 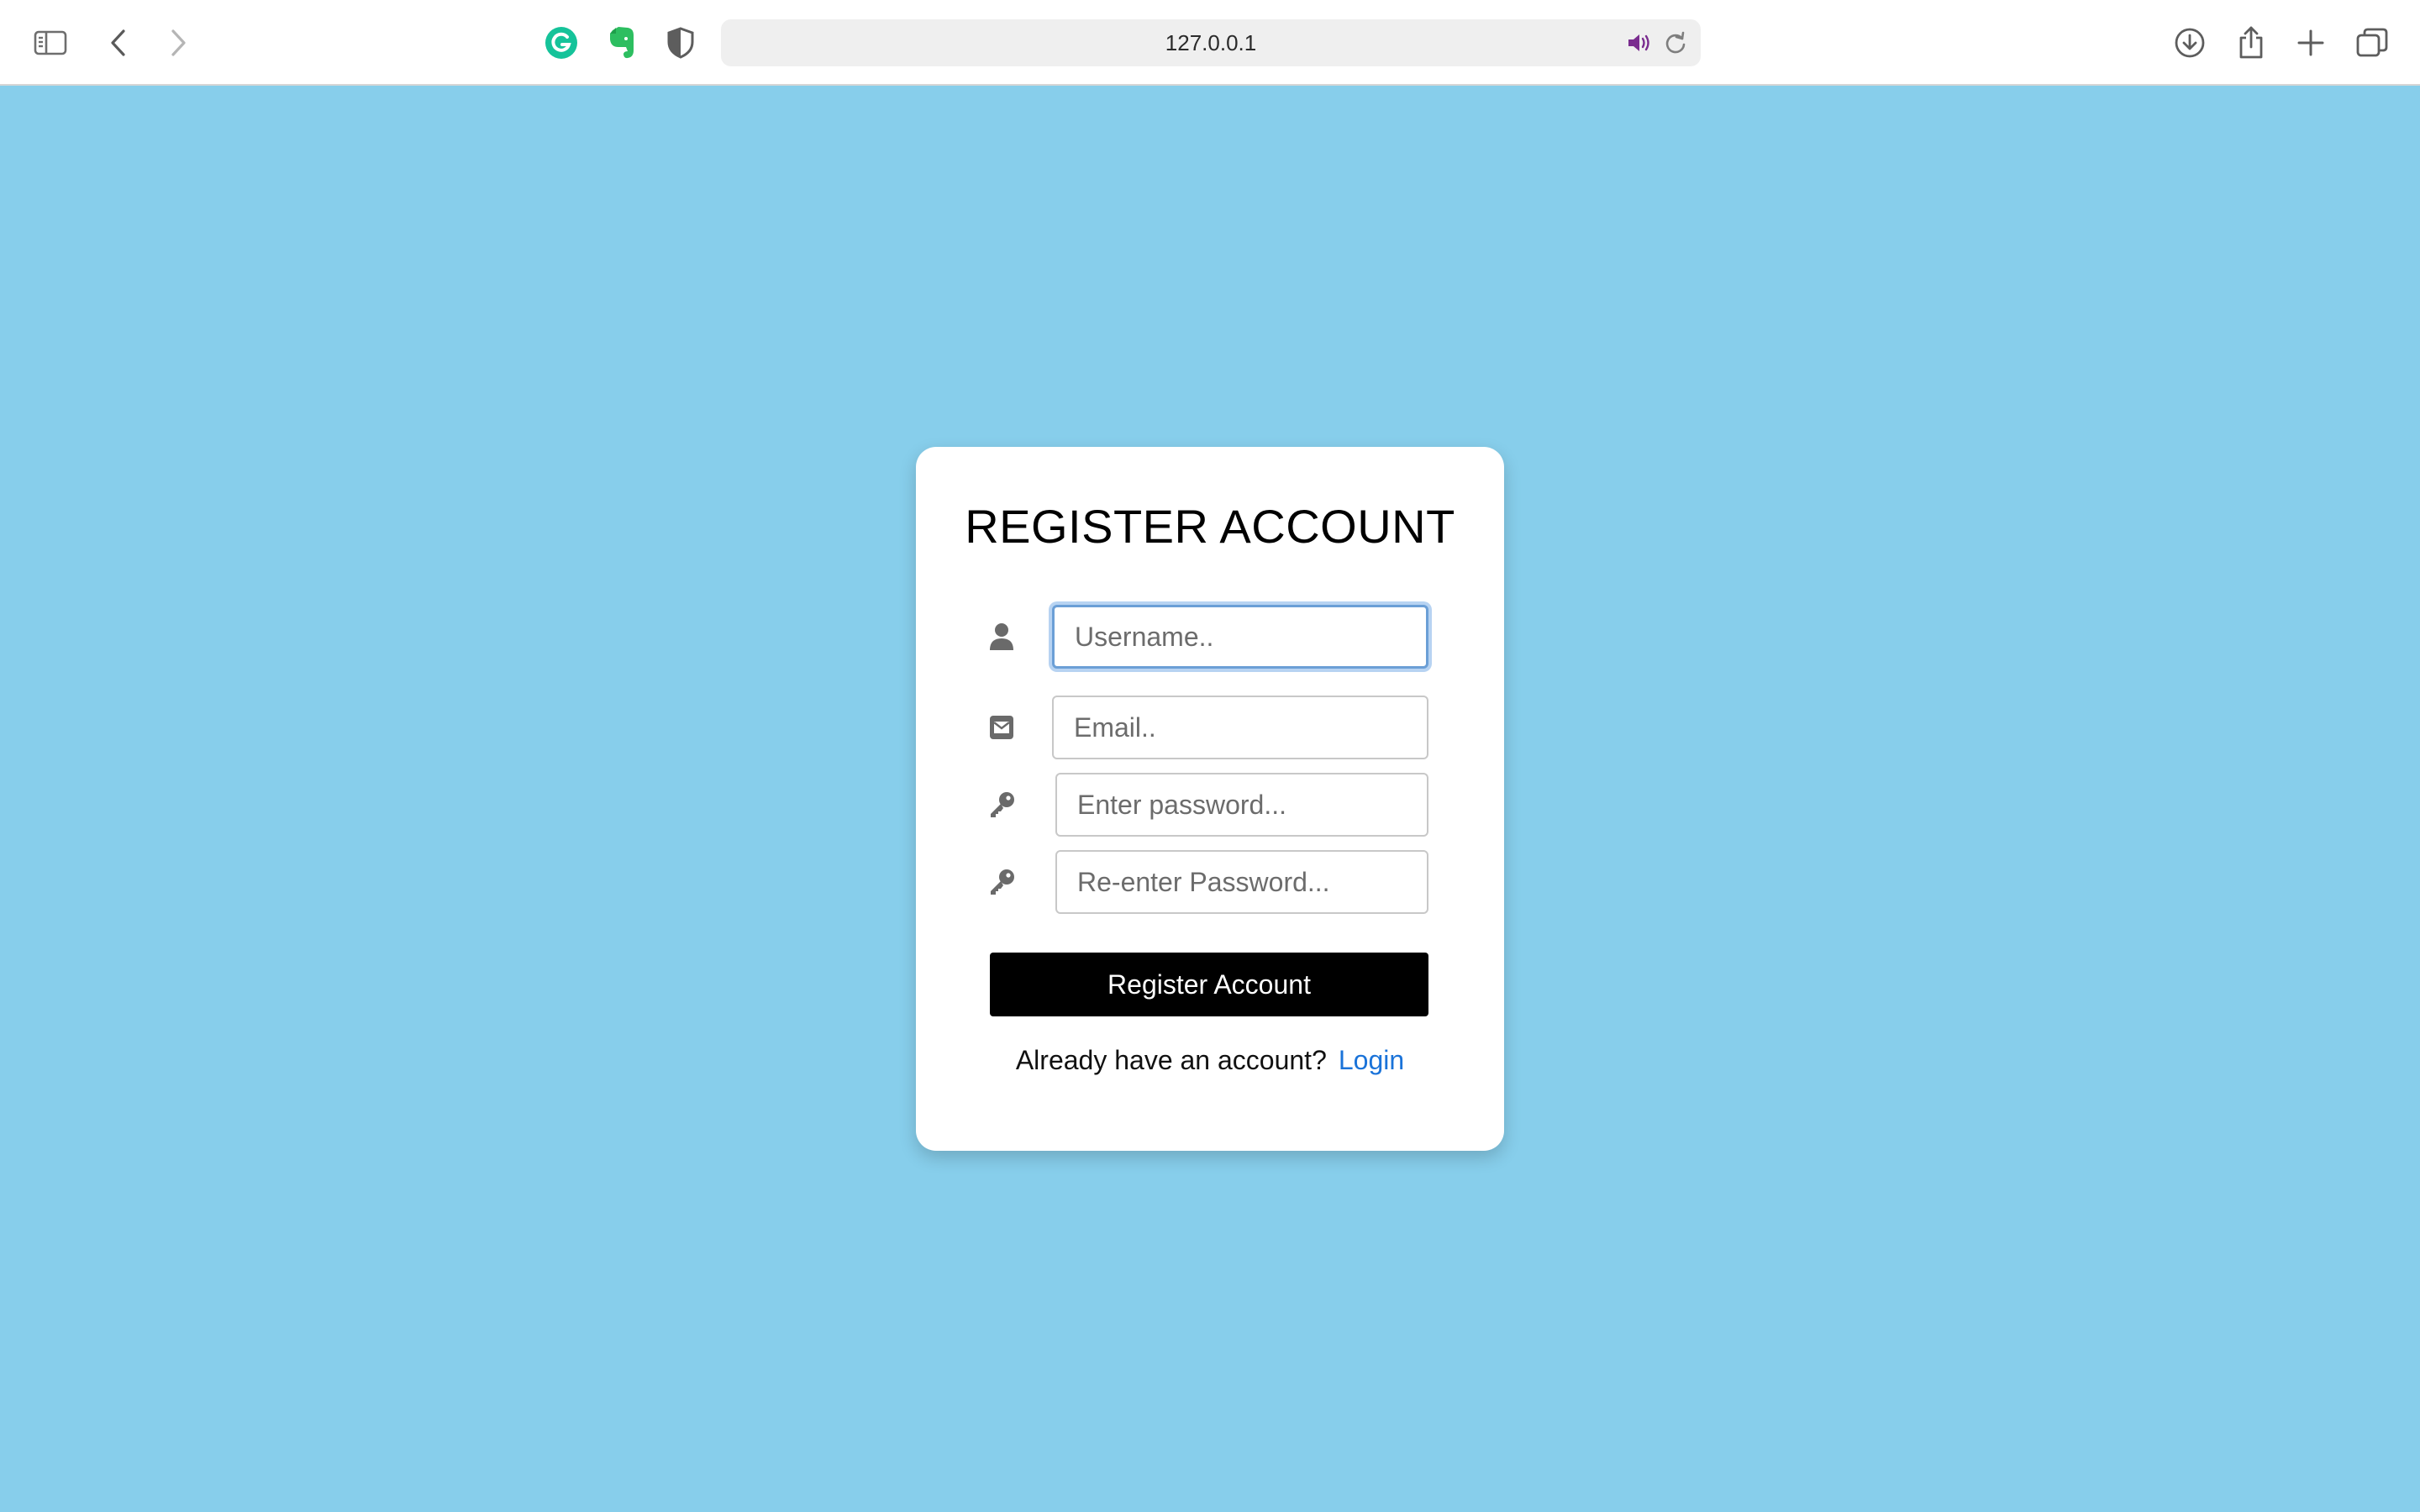 What do you see at coordinates (1372, 1060) in the screenshot?
I see `login-link: Login` at bounding box center [1372, 1060].